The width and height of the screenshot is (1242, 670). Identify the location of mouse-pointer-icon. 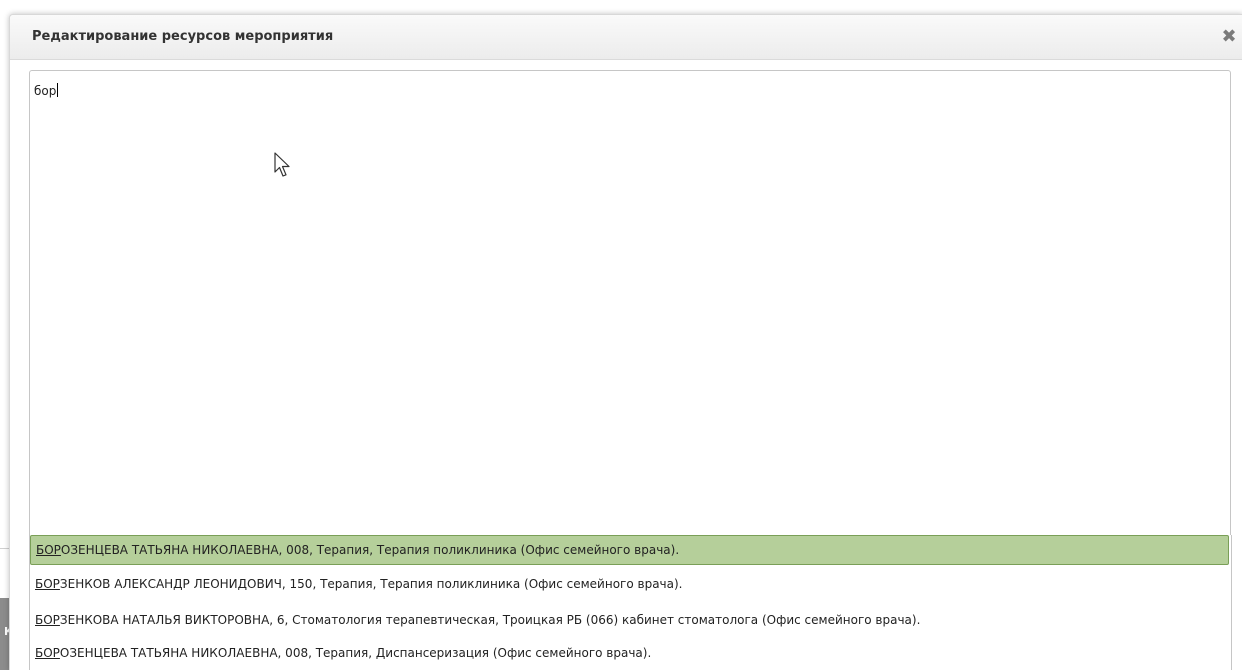
(282, 164).